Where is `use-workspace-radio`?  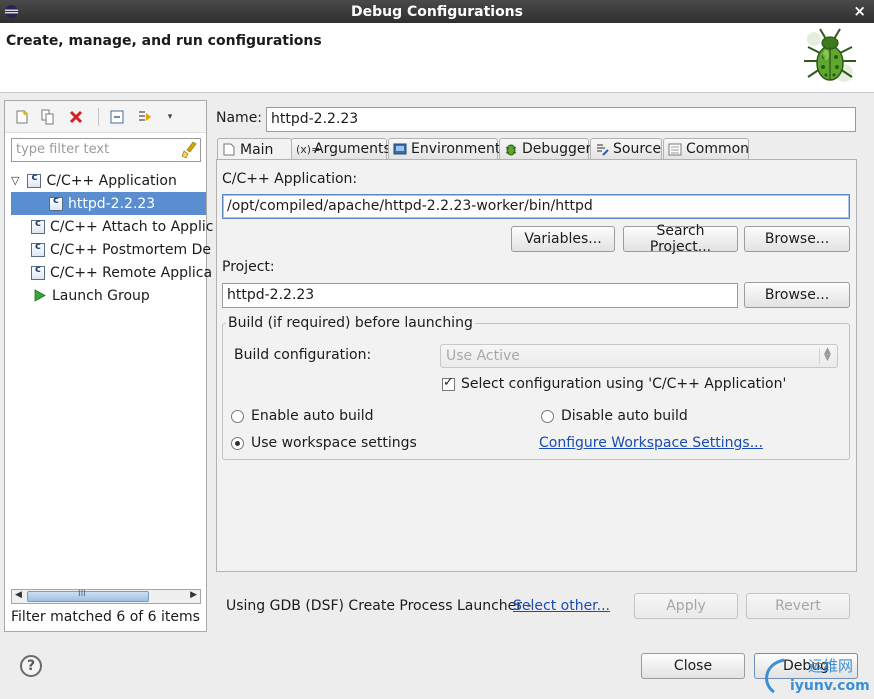
use-workspace-radio is located at coordinates (237, 443).